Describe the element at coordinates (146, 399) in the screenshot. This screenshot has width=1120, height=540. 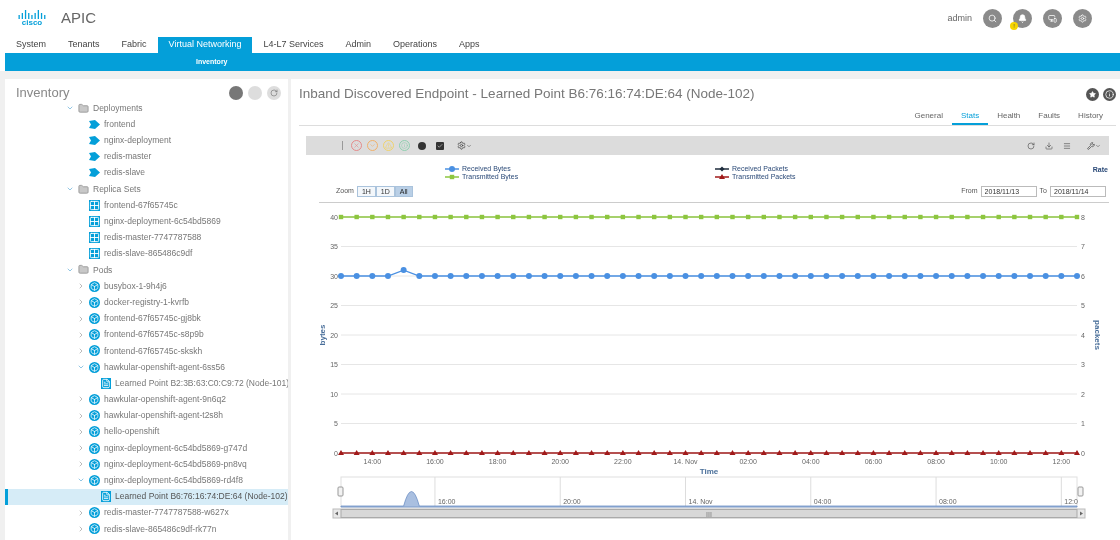
I see `tree-item: hawkular-openshift-agent-9n6q2` at that location.